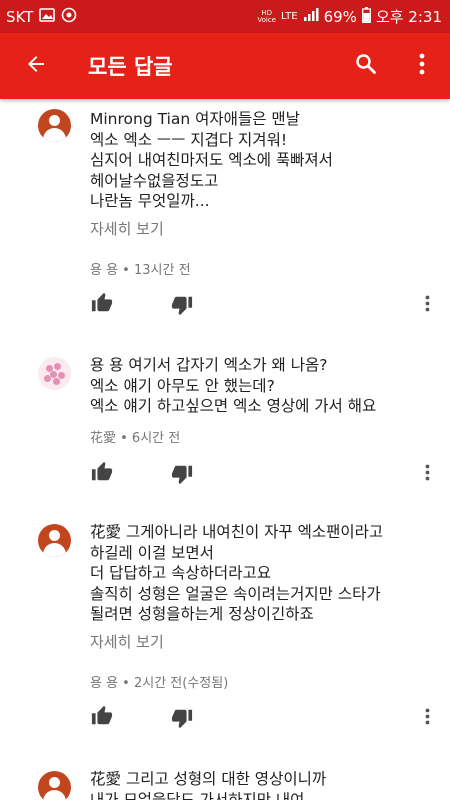  I want to click on reply-text: 그리고 성형의 대한 영상이니까 내가 모얼을닦도 가서하지만 내여, so click(208, 785).